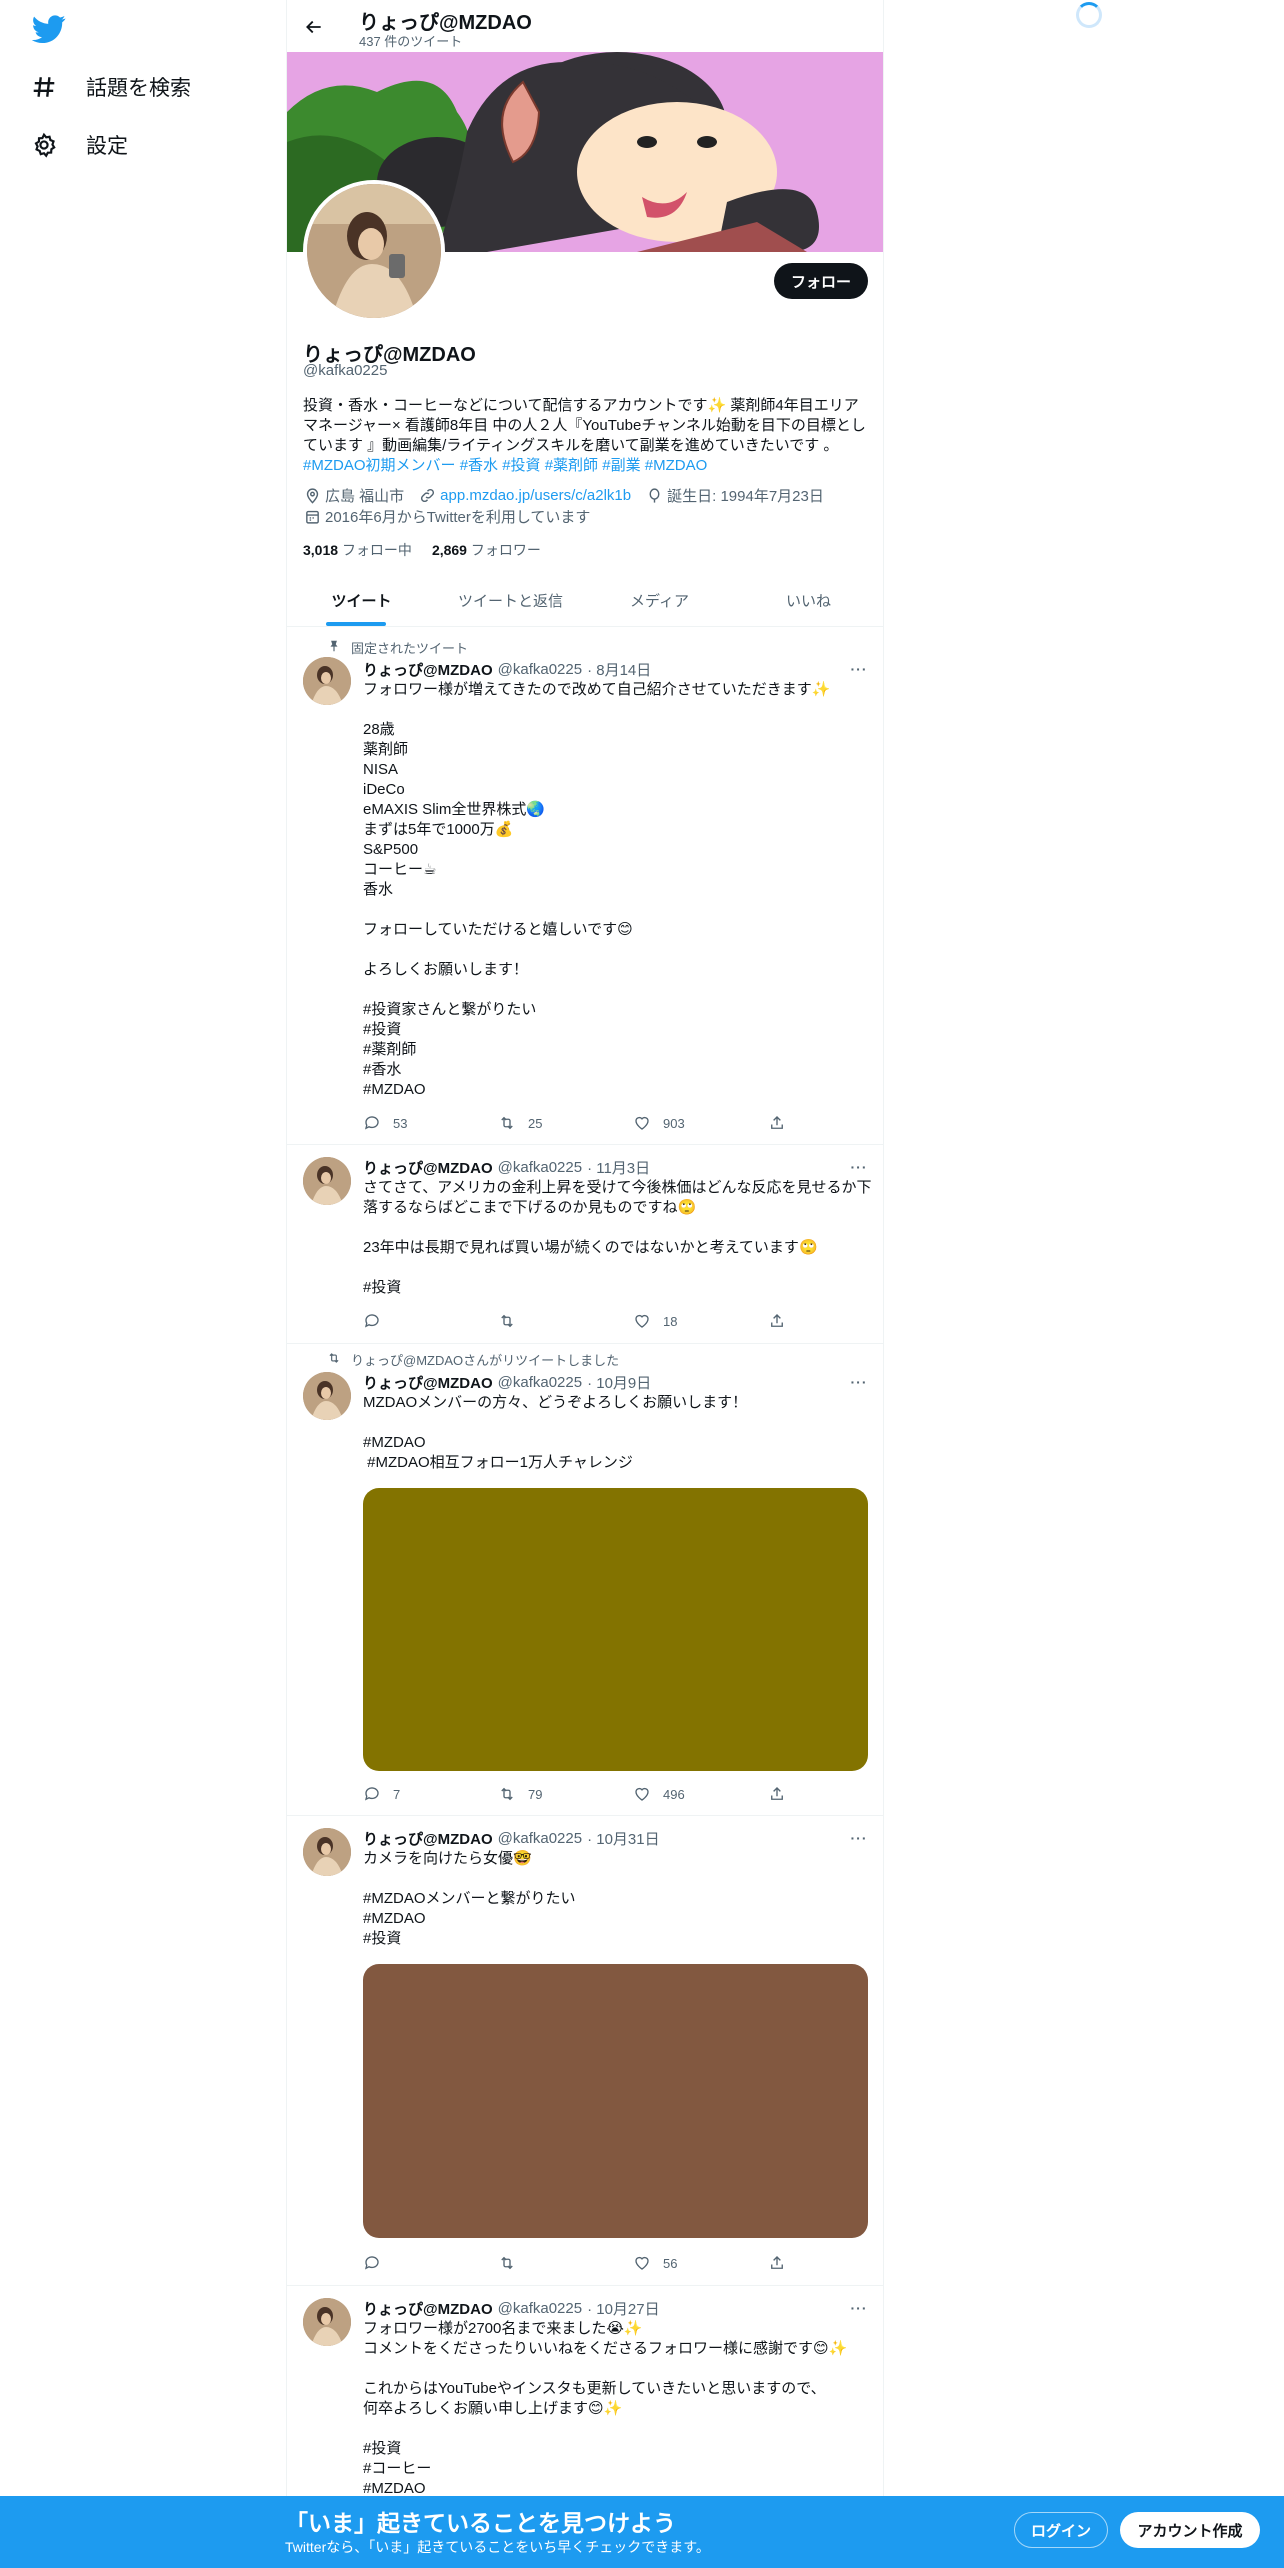 This screenshot has height=2568, width=1284. What do you see at coordinates (507, 1123) in the screenshot?
I see `retweet-icon` at bounding box center [507, 1123].